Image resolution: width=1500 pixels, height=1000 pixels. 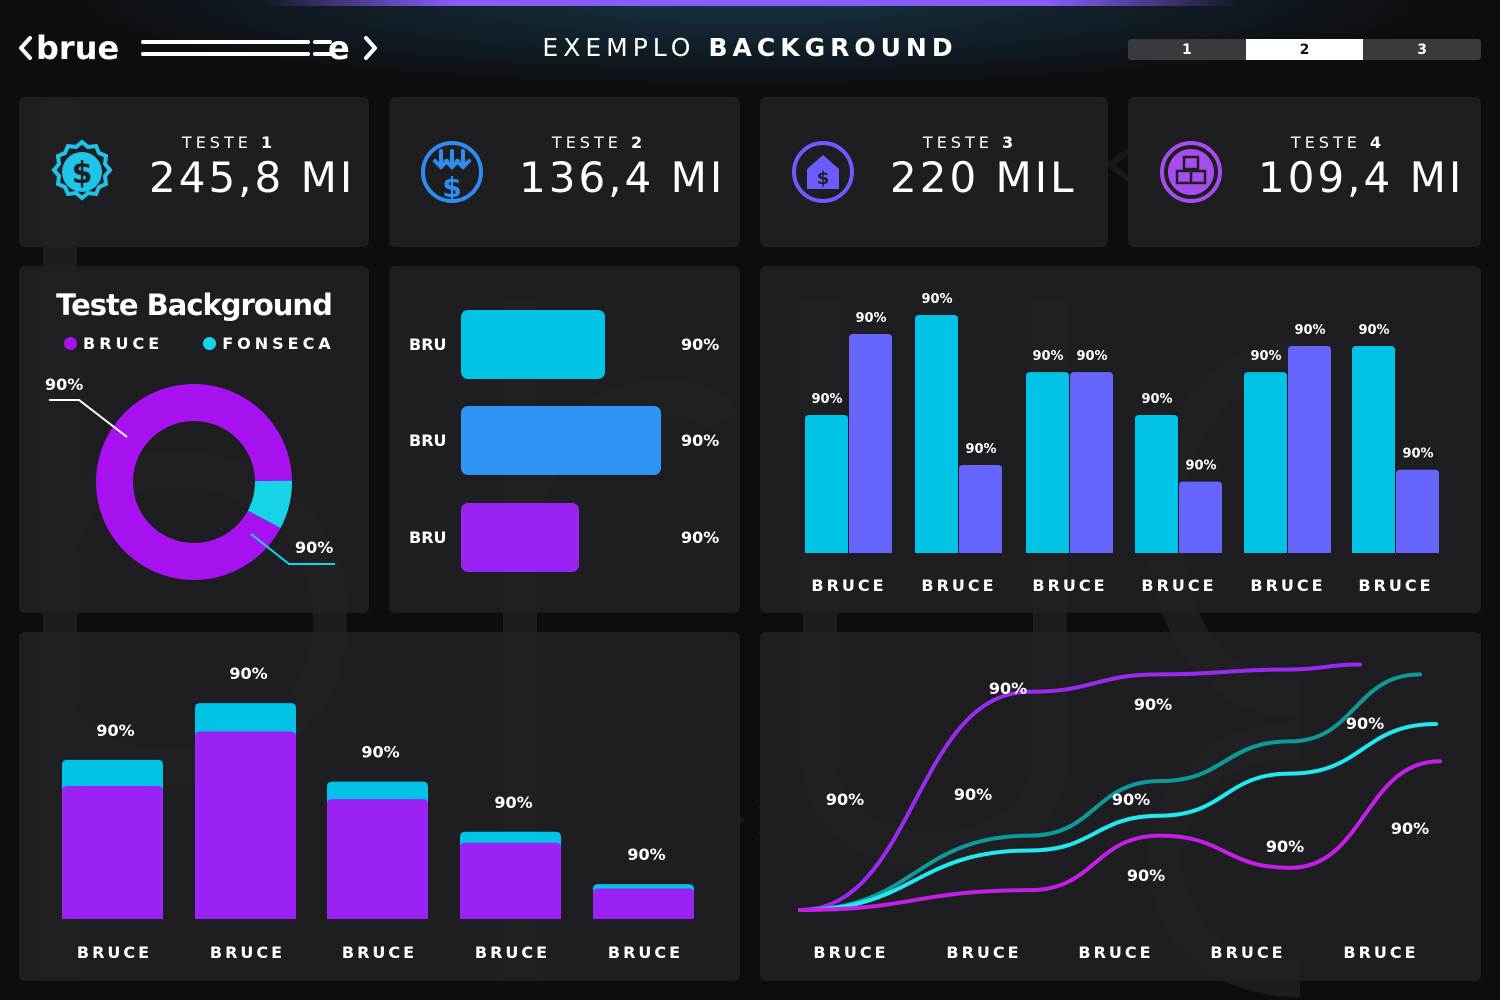 What do you see at coordinates (190, 477) in the screenshot?
I see `donut-chart: 90% 90%` at bounding box center [190, 477].